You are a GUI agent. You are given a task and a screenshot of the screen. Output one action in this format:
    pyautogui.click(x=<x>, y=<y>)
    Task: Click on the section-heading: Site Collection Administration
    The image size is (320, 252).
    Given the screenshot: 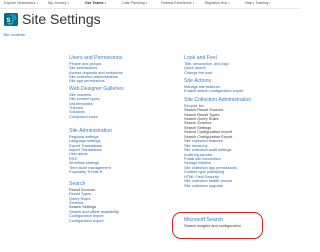 What is the action you would take?
    pyautogui.click(x=218, y=100)
    